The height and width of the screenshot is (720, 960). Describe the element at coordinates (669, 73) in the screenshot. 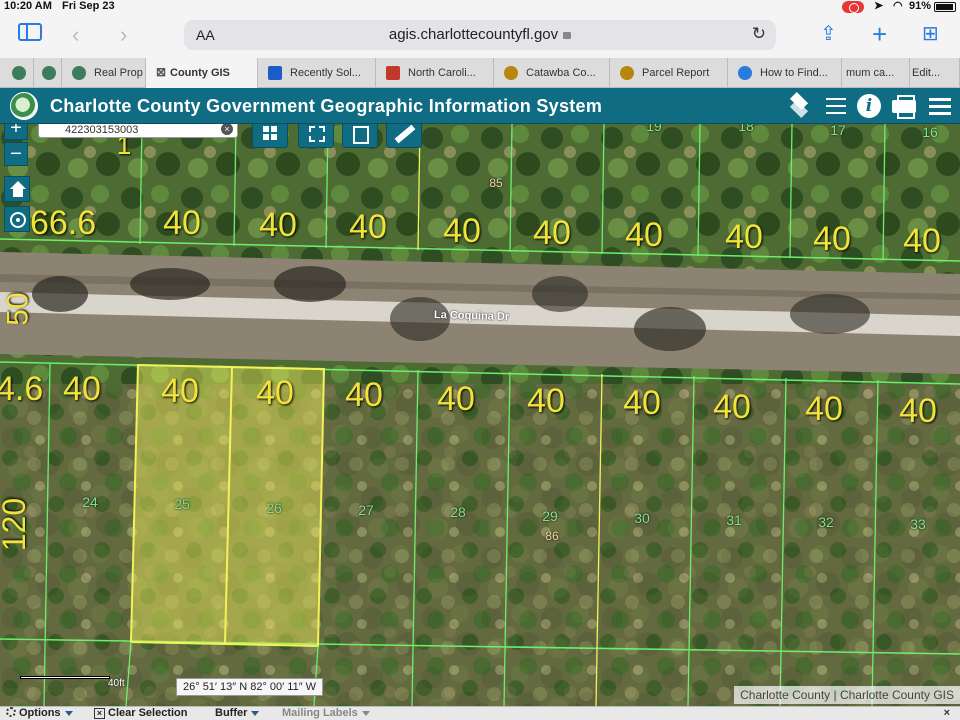

I see `tab-parcel-report: Parcel Report` at that location.